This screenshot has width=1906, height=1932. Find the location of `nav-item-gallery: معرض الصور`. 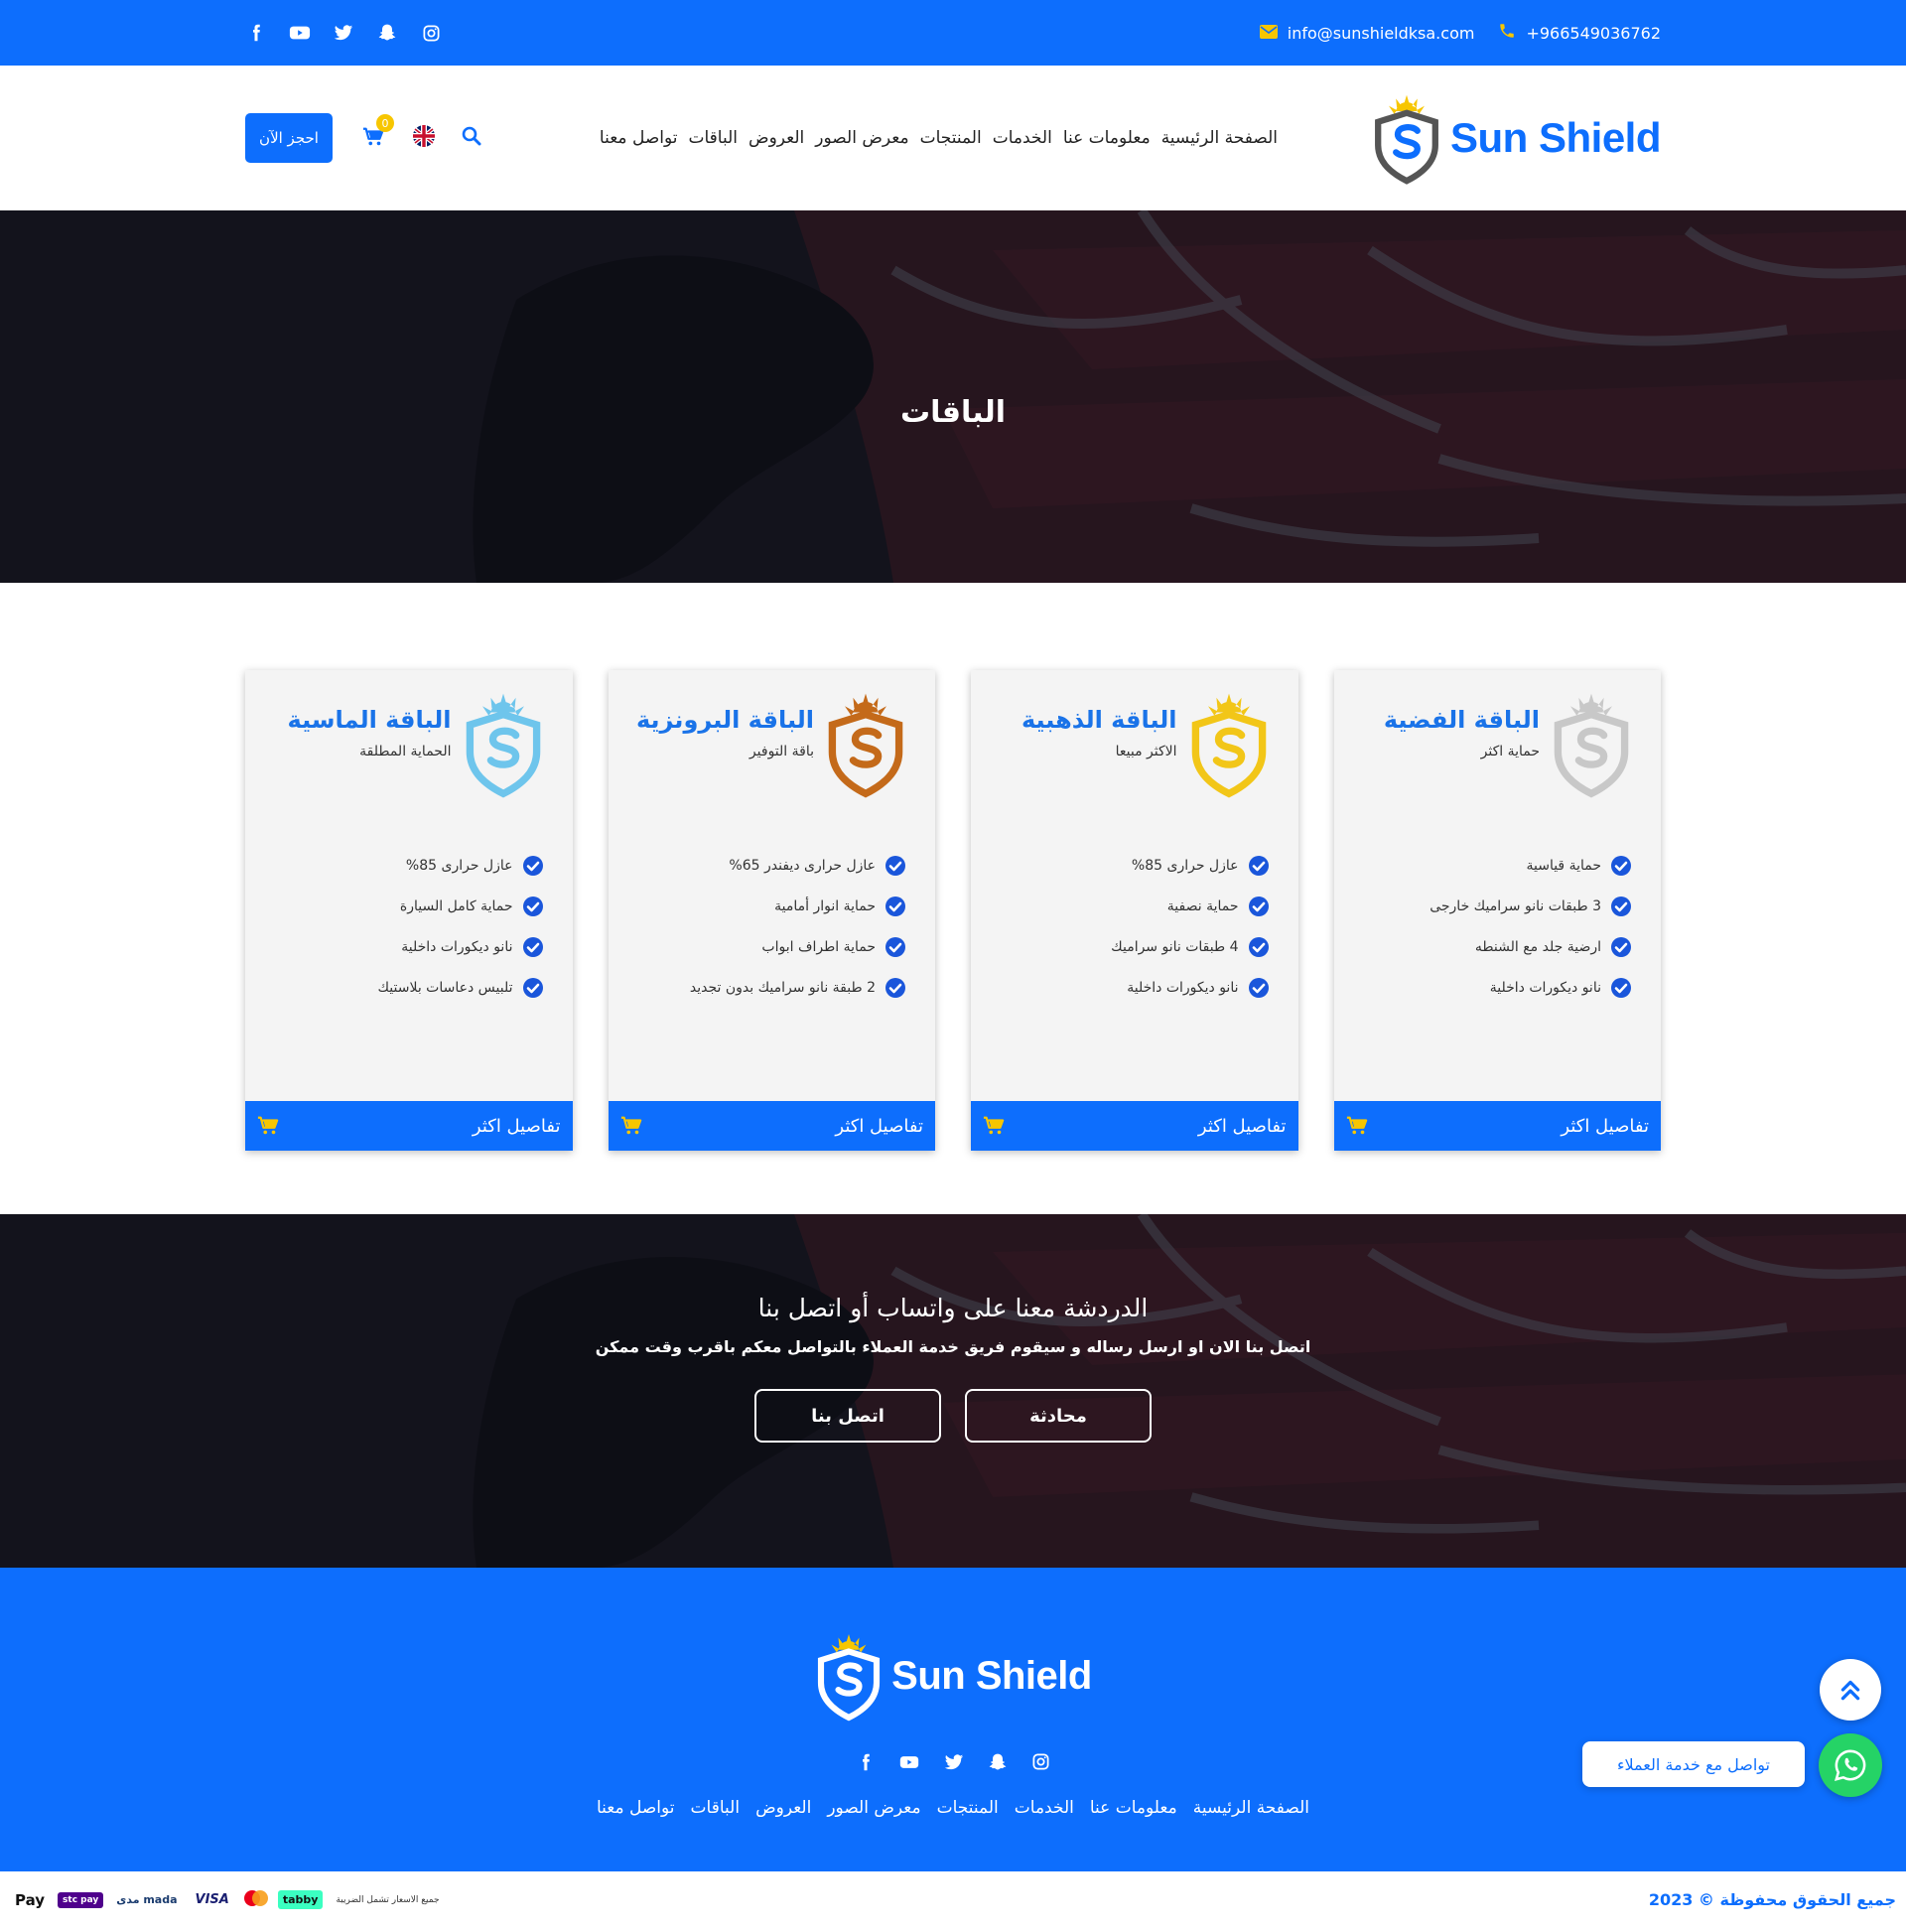

nav-item-gallery: معرض الصور is located at coordinates (861, 138).